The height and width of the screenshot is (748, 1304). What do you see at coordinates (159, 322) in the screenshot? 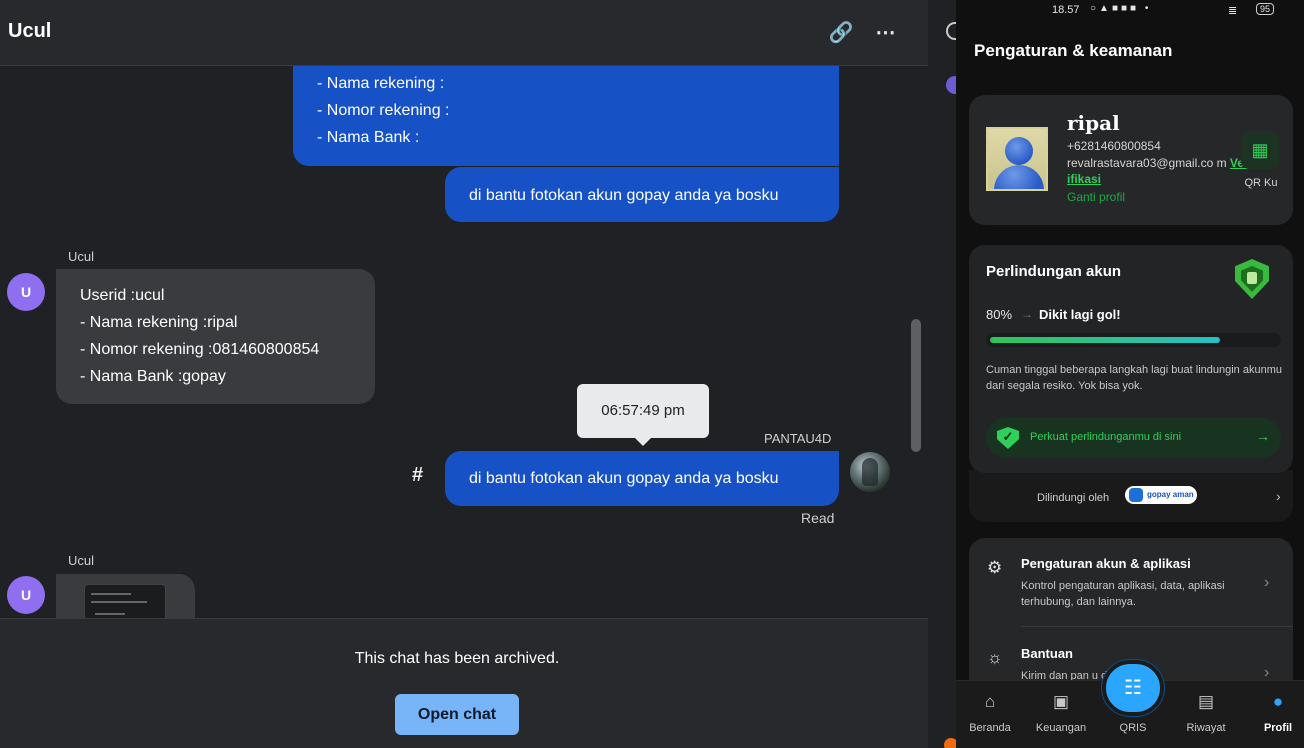
I see `message-line: - Nama rekening :ripal` at bounding box center [159, 322].